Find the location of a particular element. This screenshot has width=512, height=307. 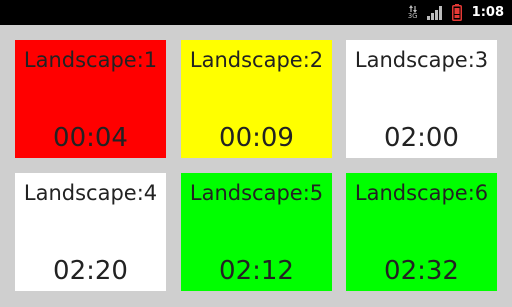

signal-bars-icon is located at coordinates (434, 12).